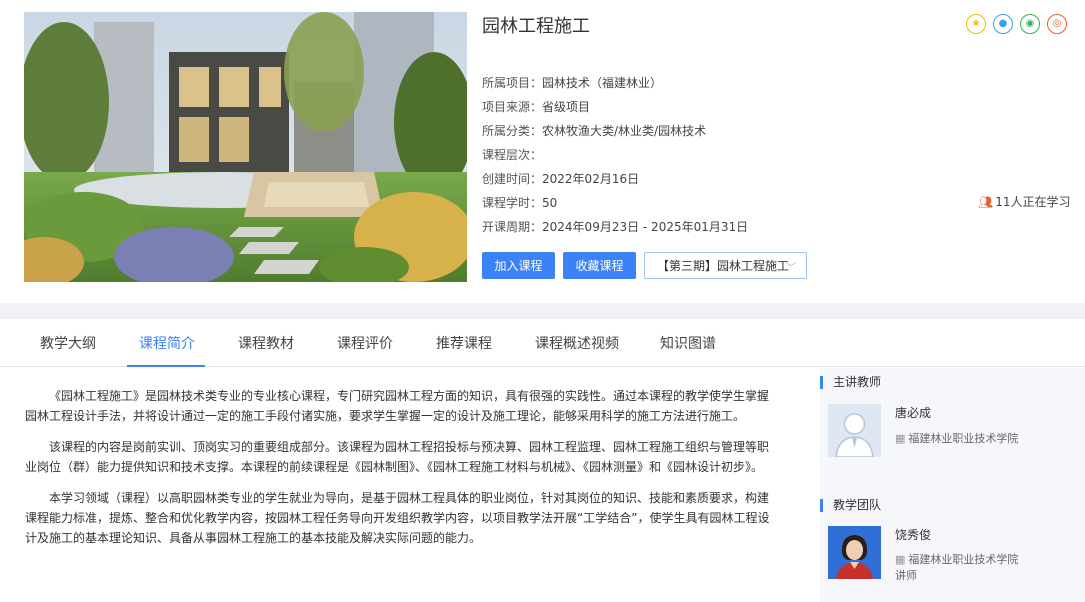 The width and height of the screenshot is (1085, 602). Describe the element at coordinates (536, 26) in the screenshot. I see `course-title: 园林工程施工` at that location.